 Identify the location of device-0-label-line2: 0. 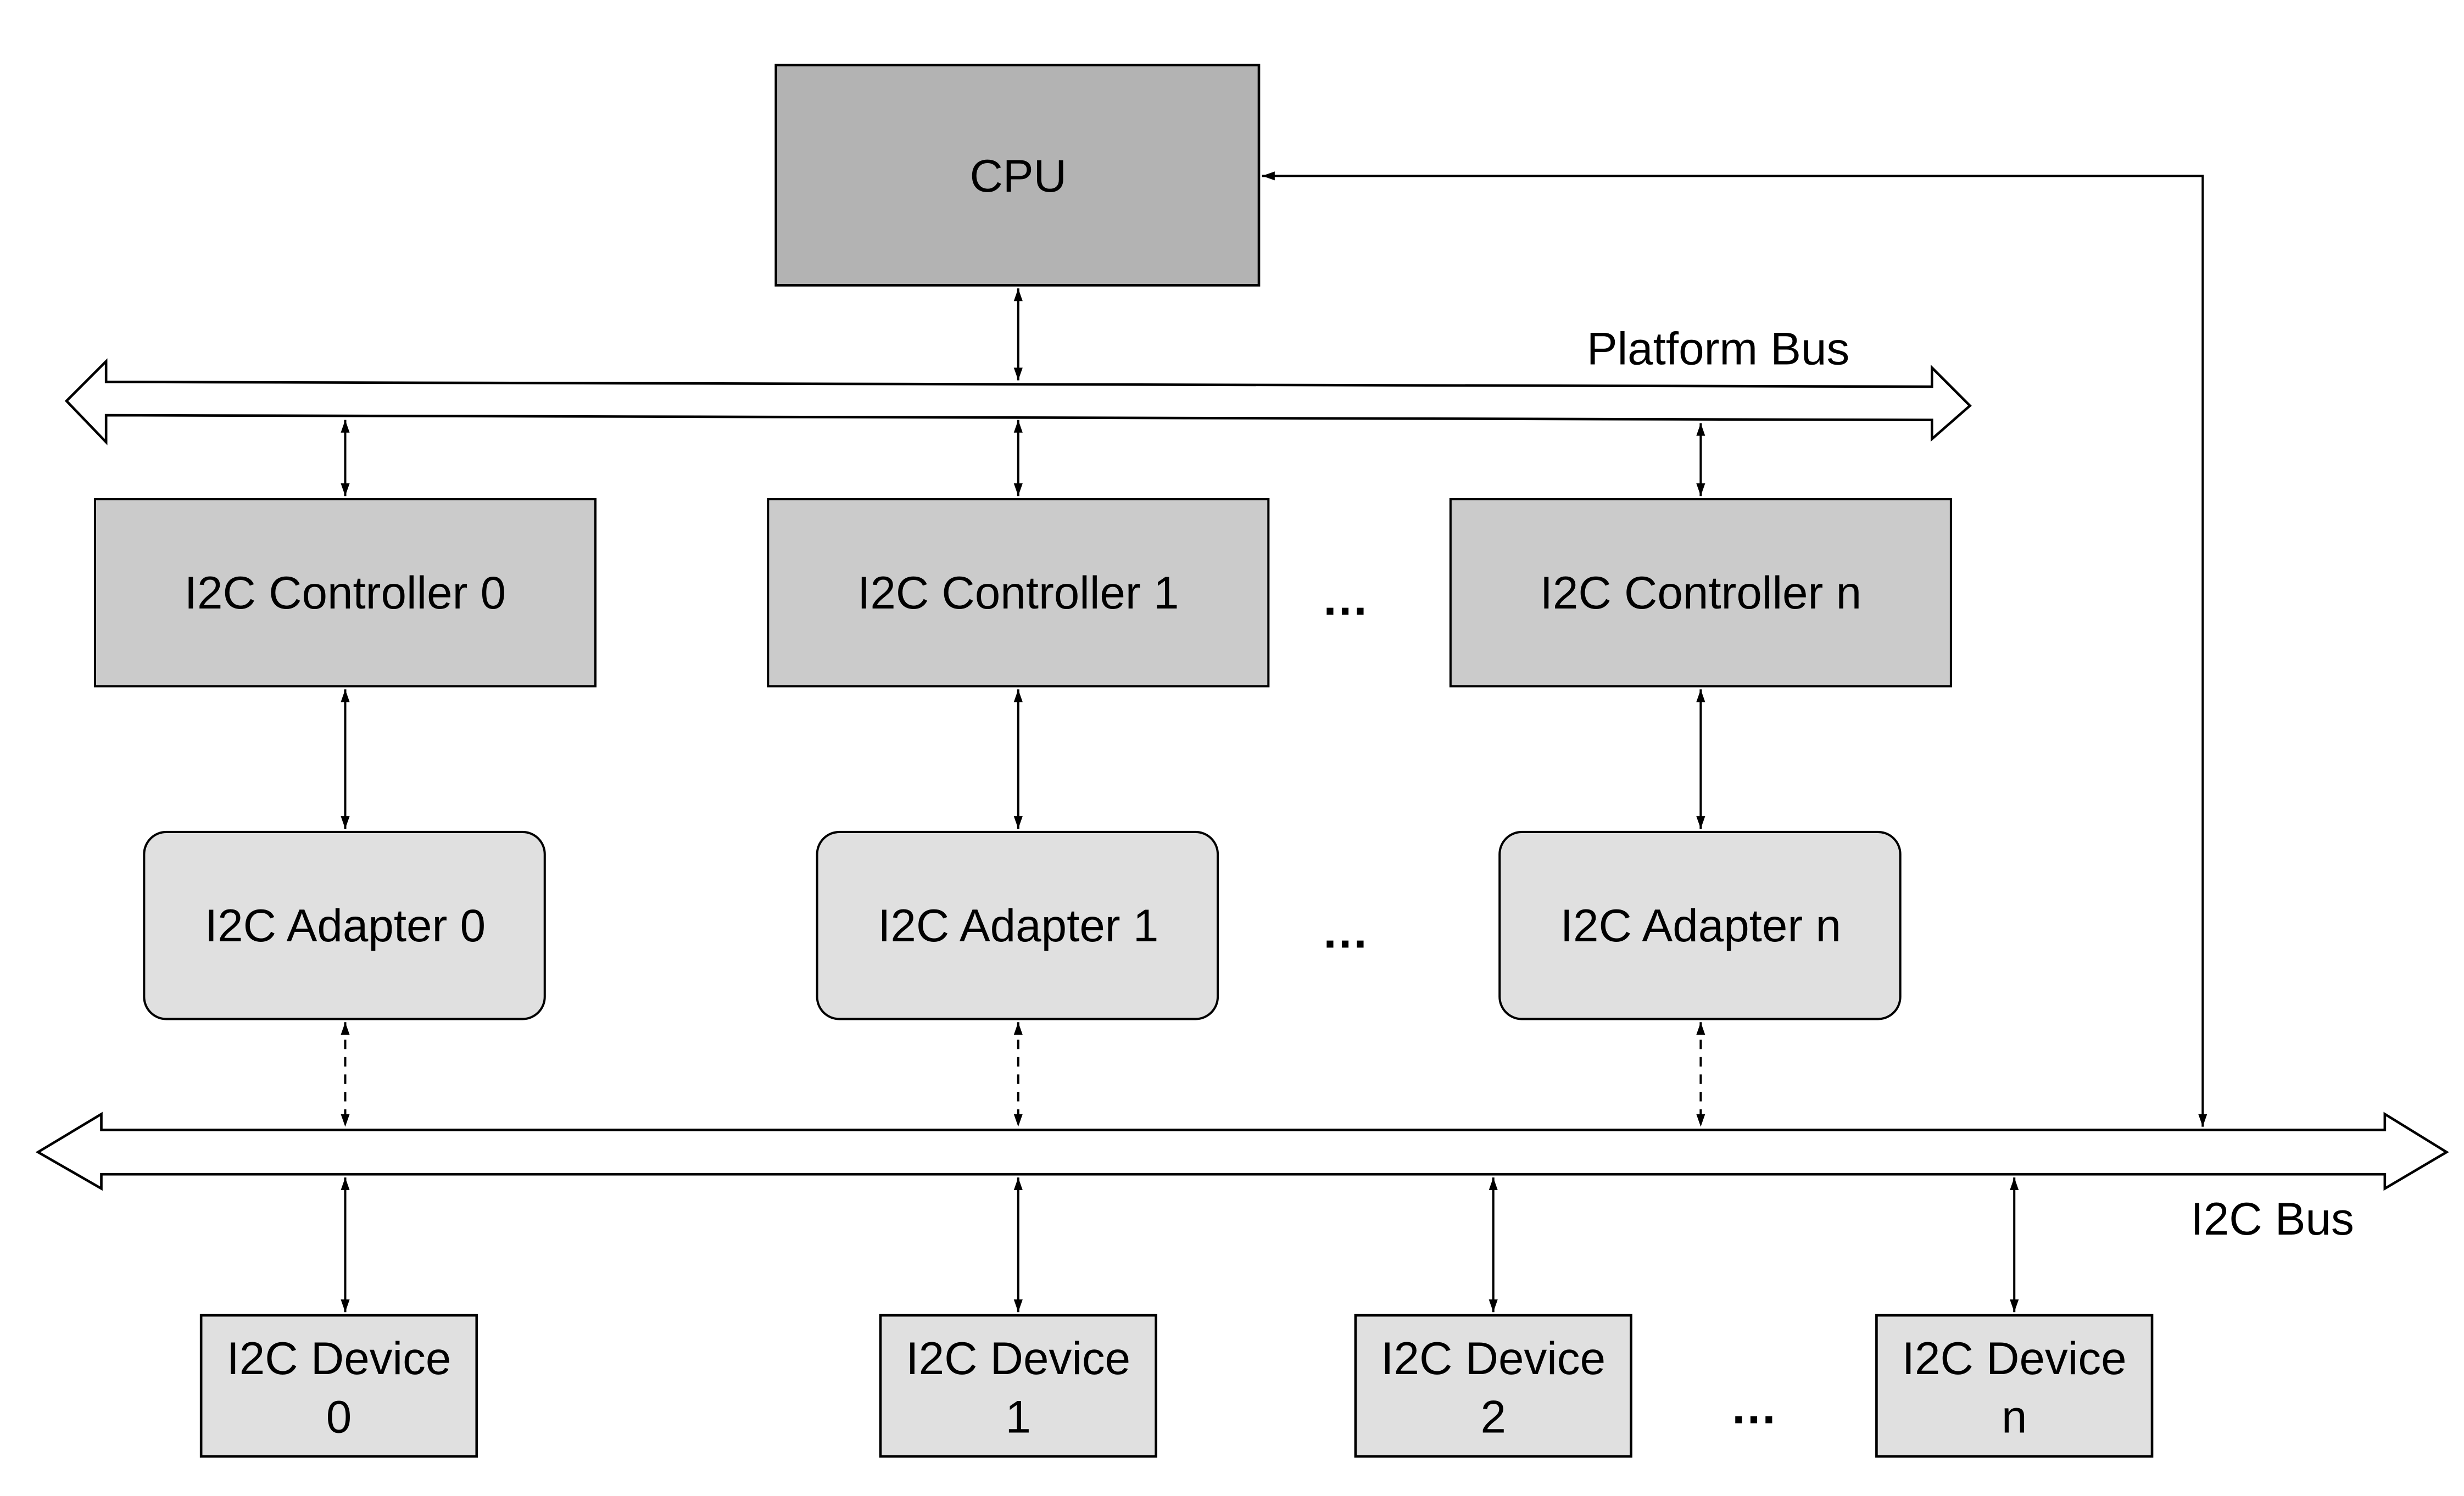
(339, 1417).